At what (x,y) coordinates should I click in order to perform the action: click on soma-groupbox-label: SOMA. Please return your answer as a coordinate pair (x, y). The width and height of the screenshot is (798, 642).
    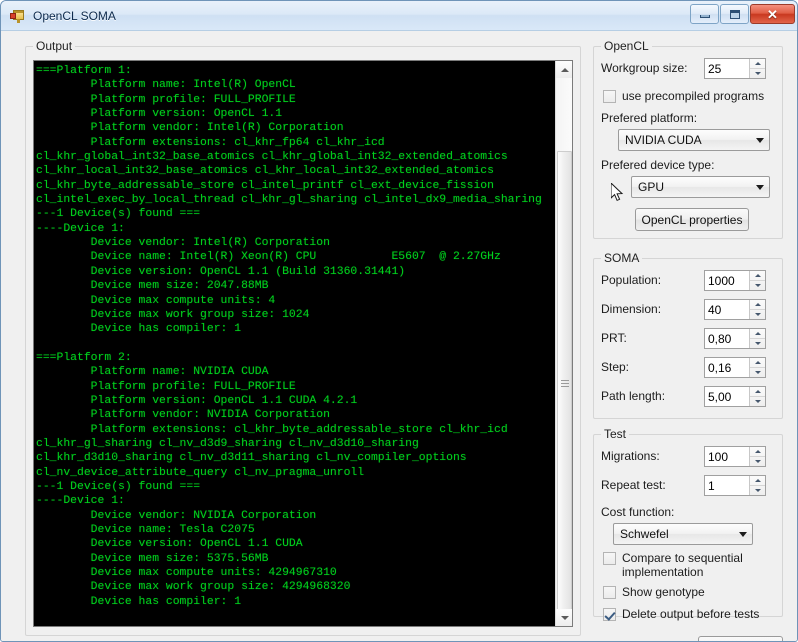
    Looking at the image, I should click on (622, 258).